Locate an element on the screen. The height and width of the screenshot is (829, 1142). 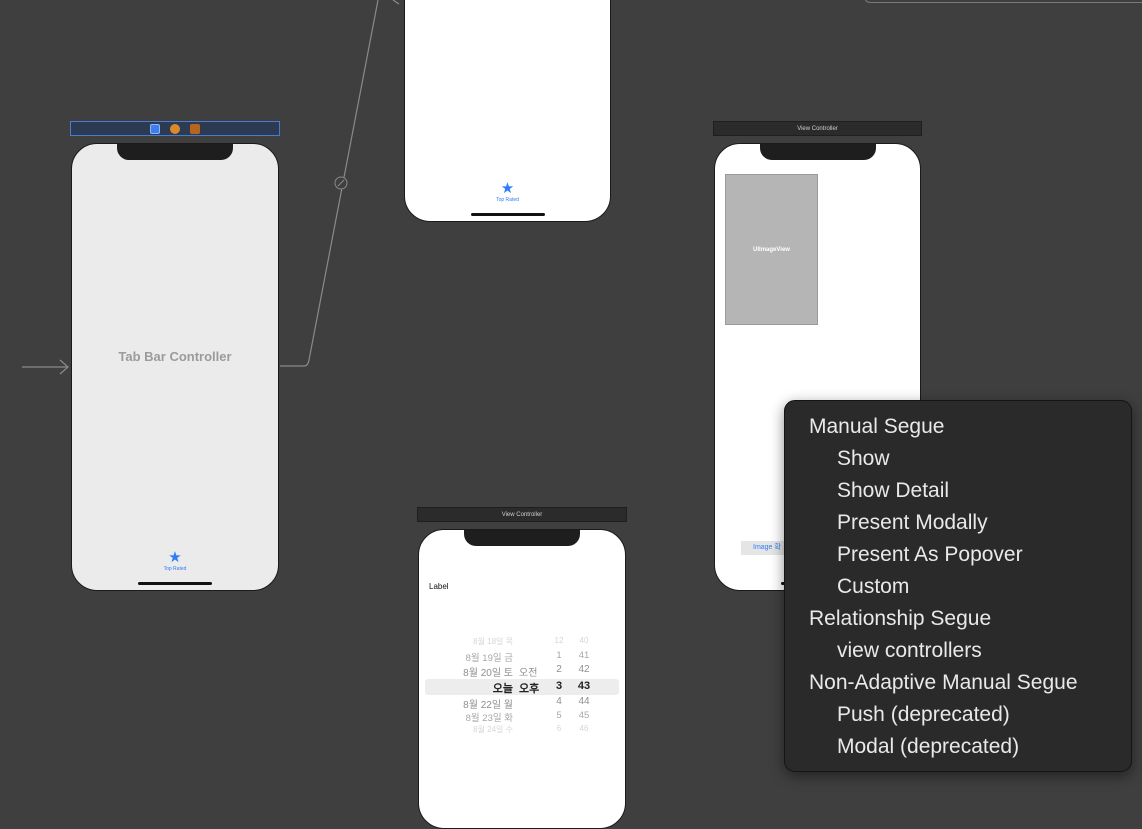
picker-row: 8월 23일 화 5 45 is located at coordinates (522, 717).